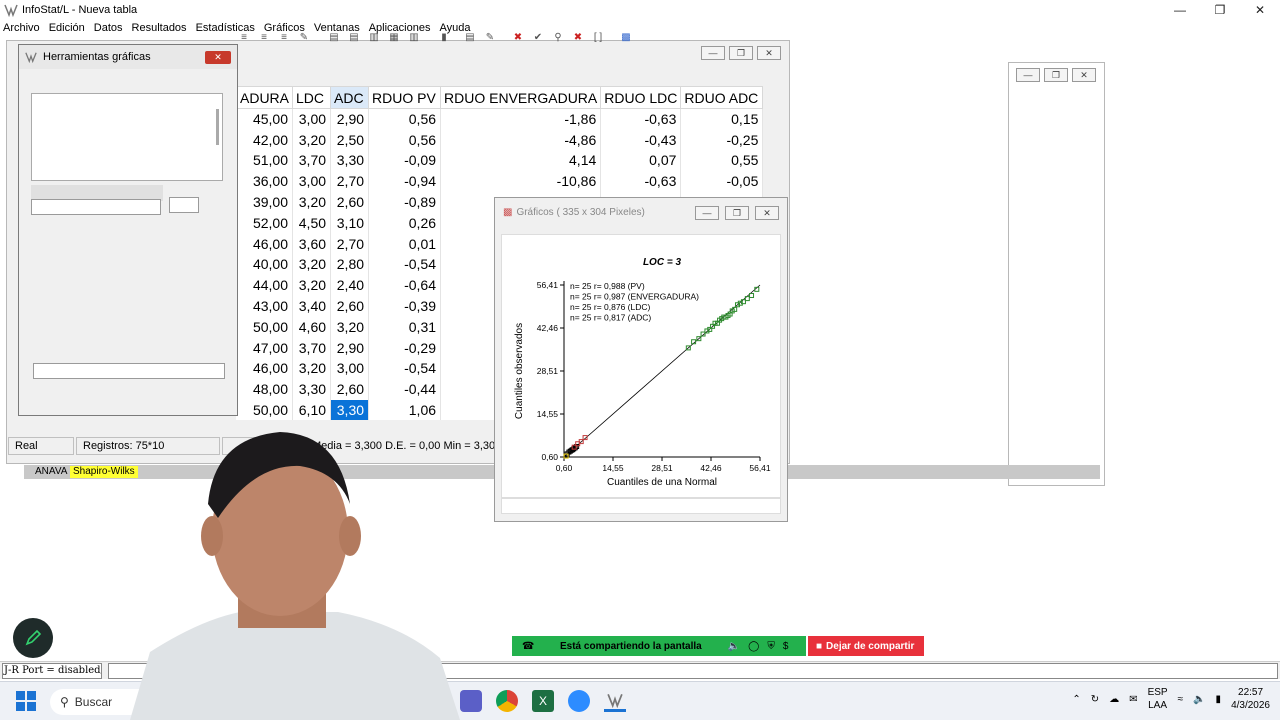 The height and width of the screenshot is (720, 1280). I want to click on column-header: RDUO ADC, so click(722, 97).